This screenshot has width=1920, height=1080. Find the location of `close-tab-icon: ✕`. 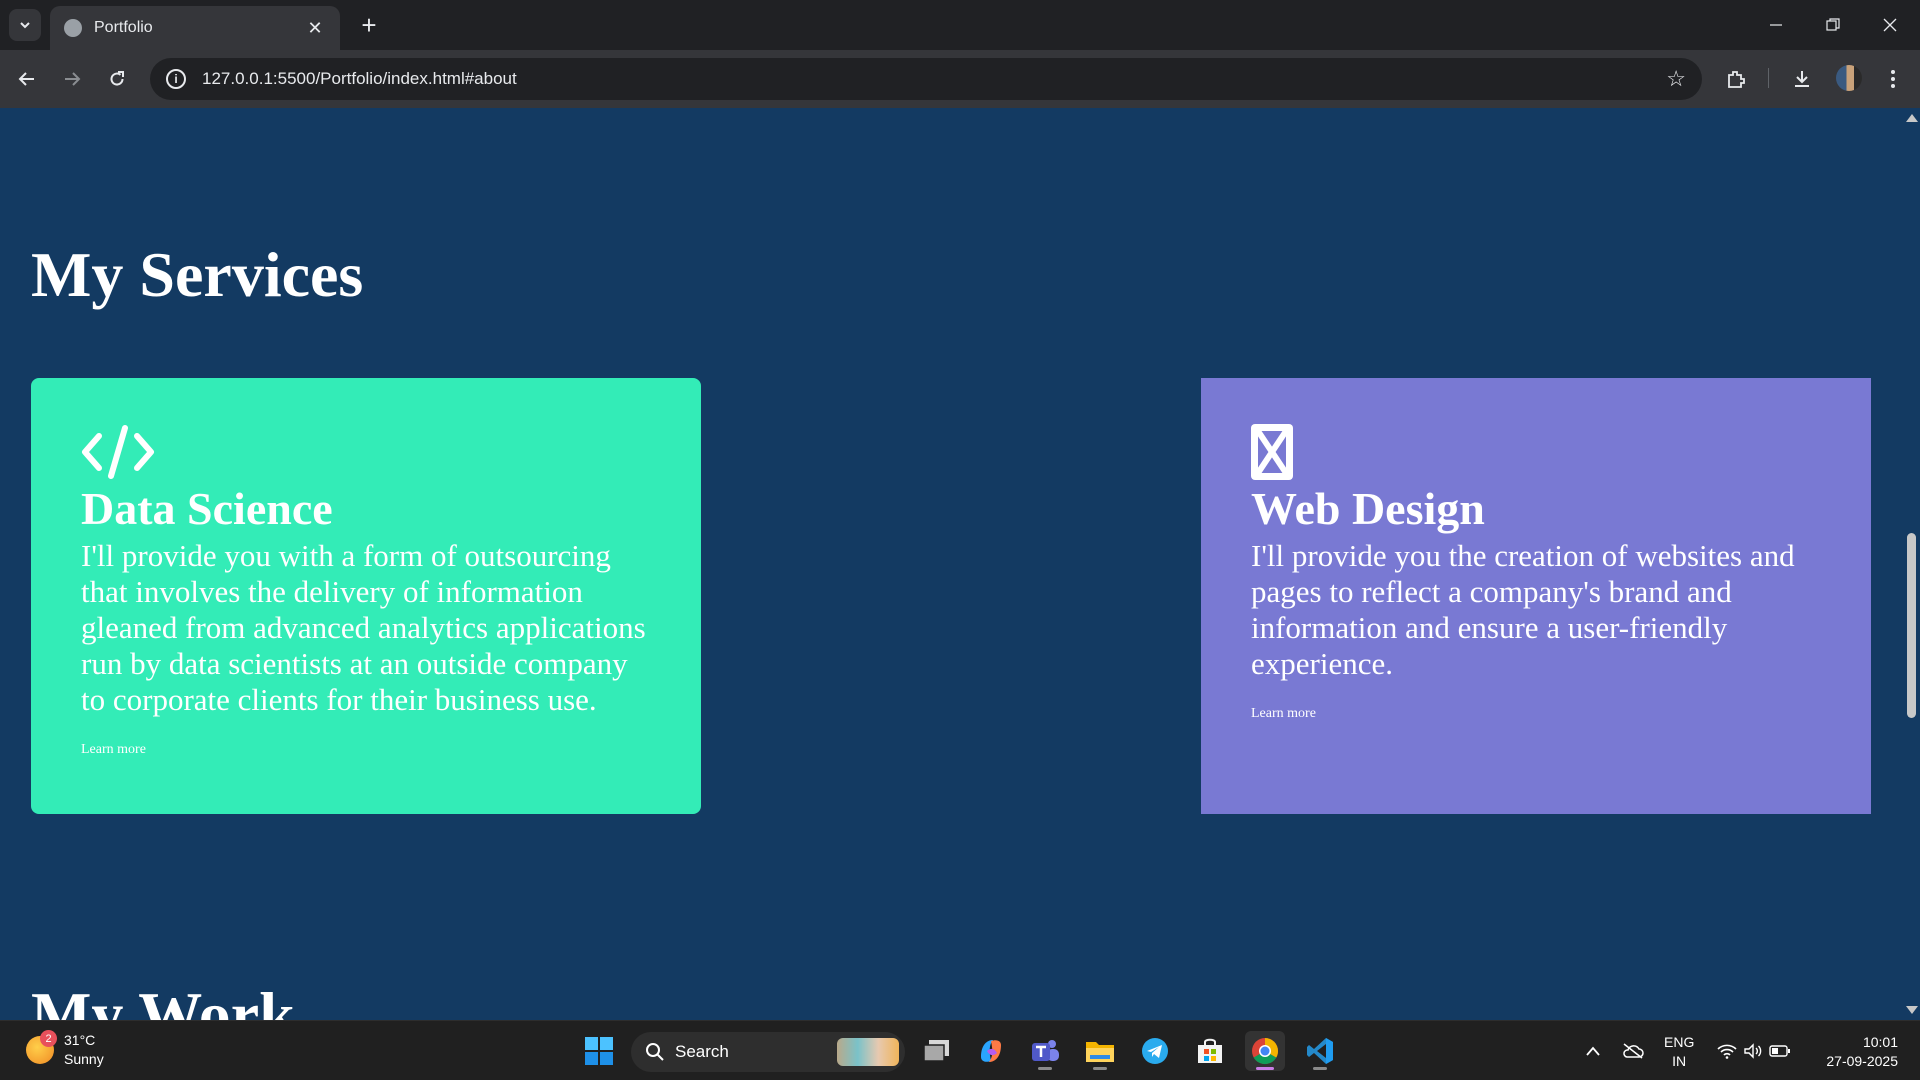

close-tab-icon: ✕ is located at coordinates (315, 28).